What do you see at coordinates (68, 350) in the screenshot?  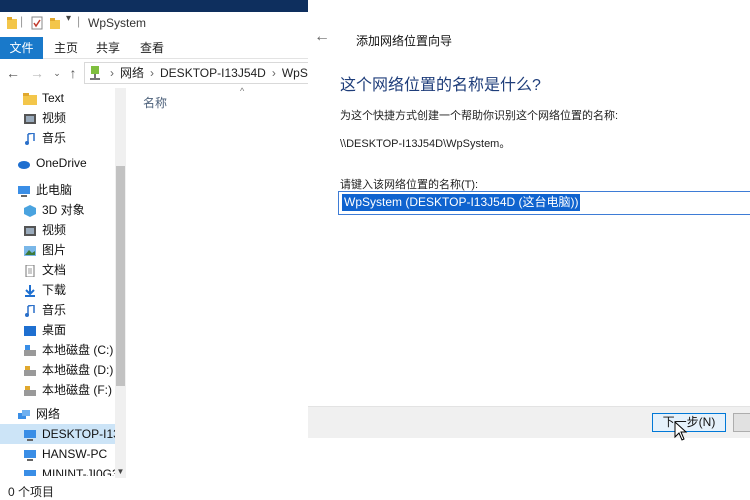 I see `tree-item-drive-c: 本地磁盘 (C:)` at bounding box center [68, 350].